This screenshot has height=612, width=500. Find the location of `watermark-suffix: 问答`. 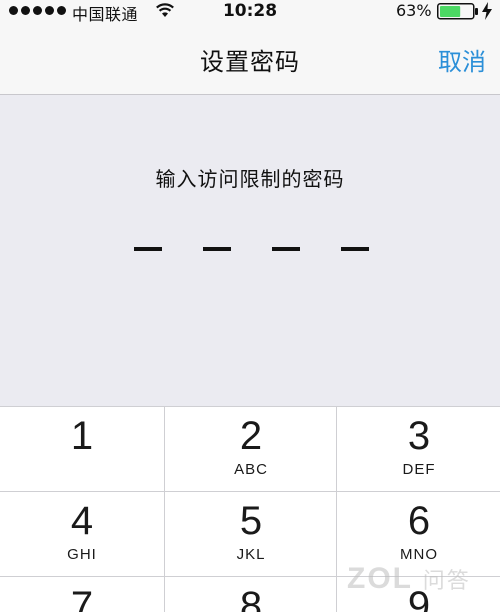

watermark-suffix: 问答 is located at coordinates (446, 580).